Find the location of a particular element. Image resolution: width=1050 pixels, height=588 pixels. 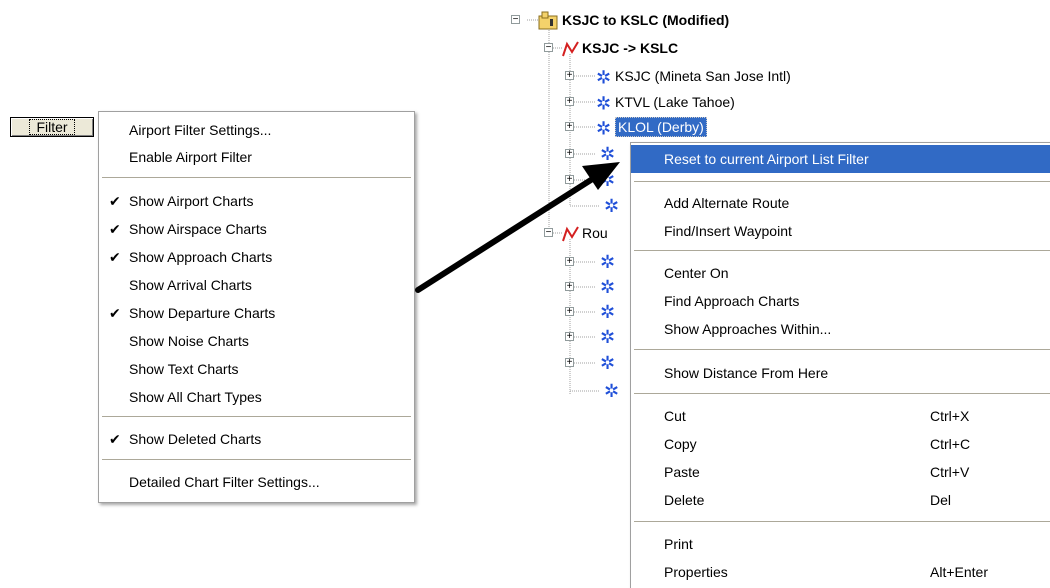

annotation-arrow is located at coordinates (517, 227).